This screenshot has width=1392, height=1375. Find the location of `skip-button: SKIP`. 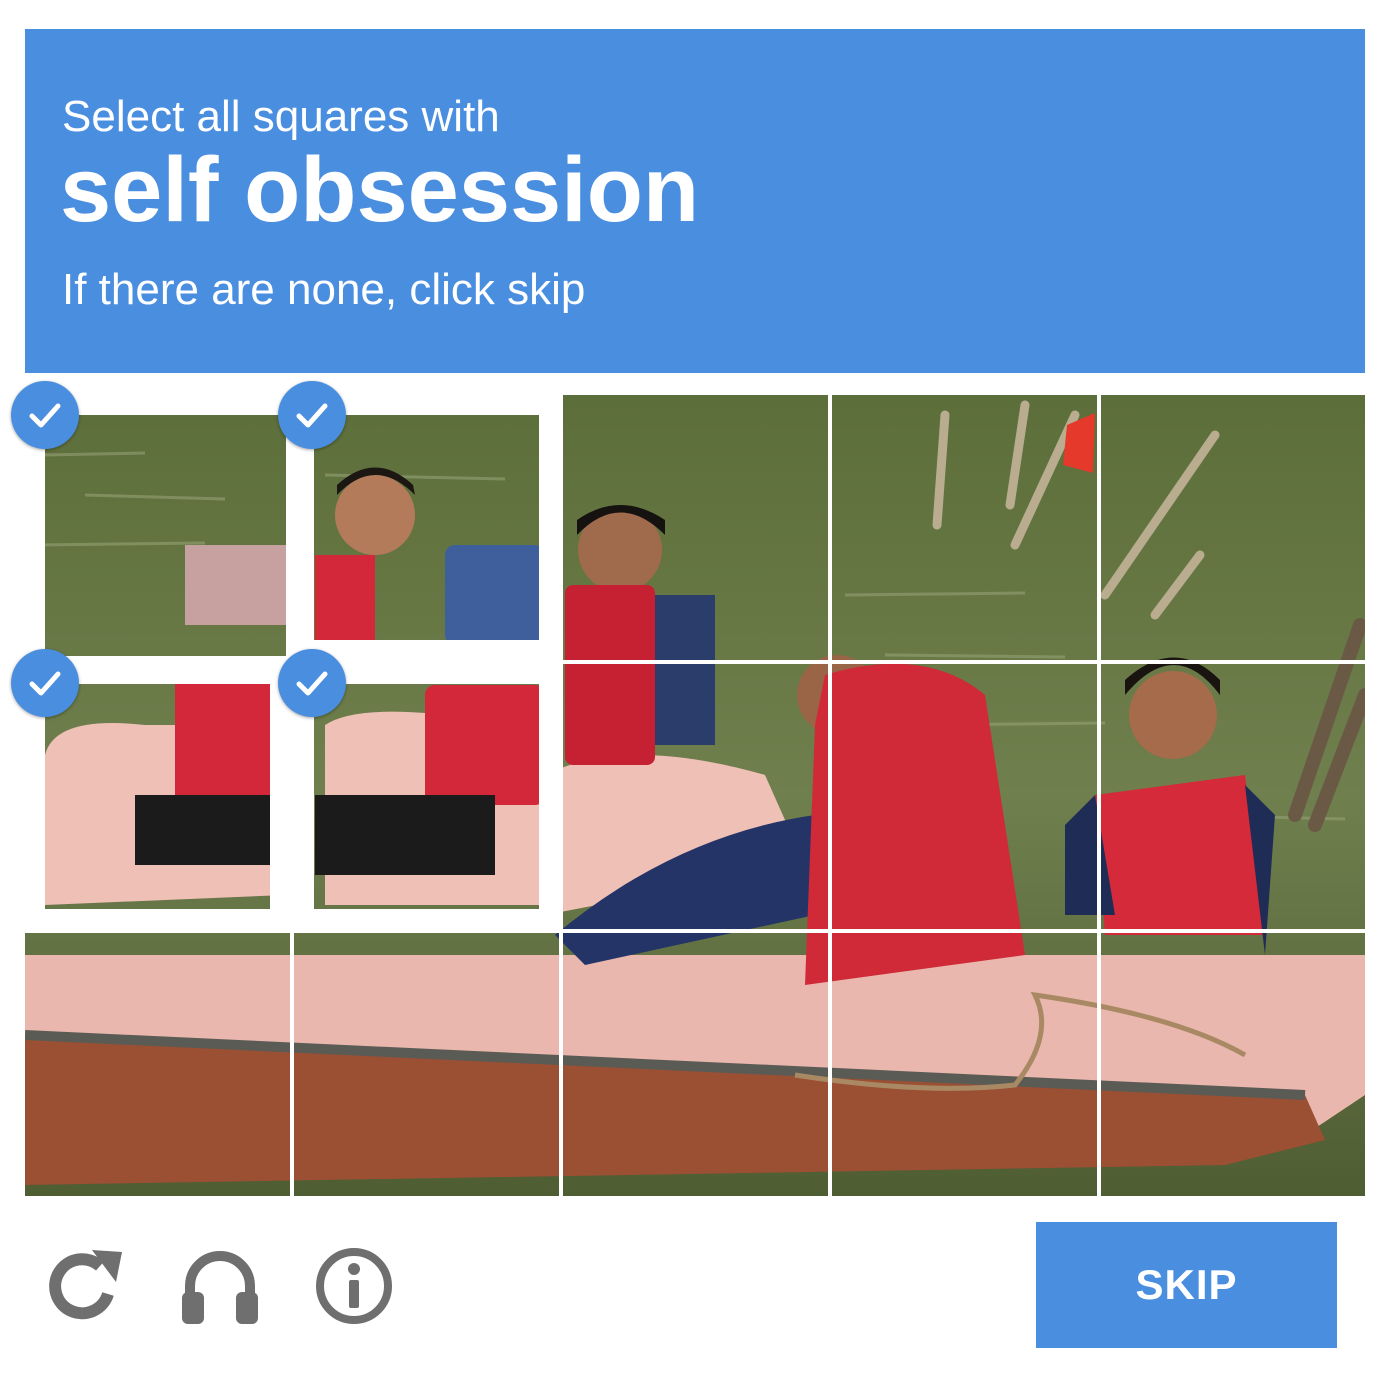

skip-button: SKIP is located at coordinates (1186, 1285).